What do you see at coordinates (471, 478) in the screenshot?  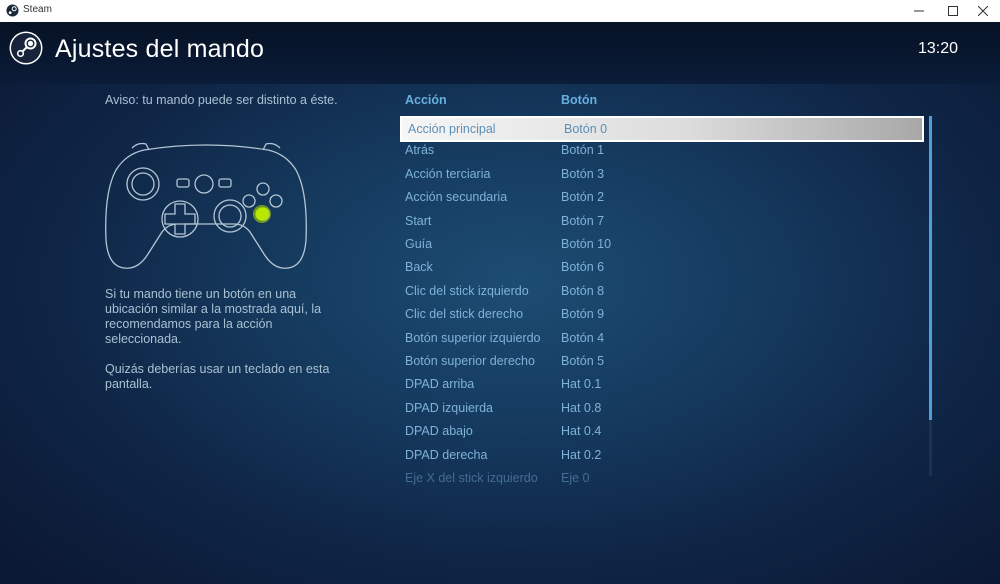 I see `mapping-action-label: Eje X del stick izquierdo` at bounding box center [471, 478].